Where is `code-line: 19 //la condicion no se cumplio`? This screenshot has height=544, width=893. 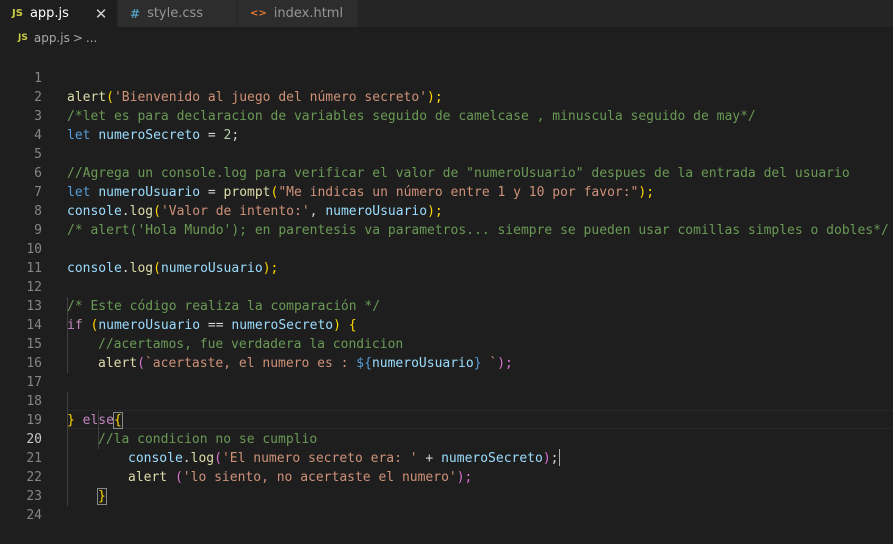
code-line: 19 //la condicion no se cumplio is located at coordinates (446, 419).